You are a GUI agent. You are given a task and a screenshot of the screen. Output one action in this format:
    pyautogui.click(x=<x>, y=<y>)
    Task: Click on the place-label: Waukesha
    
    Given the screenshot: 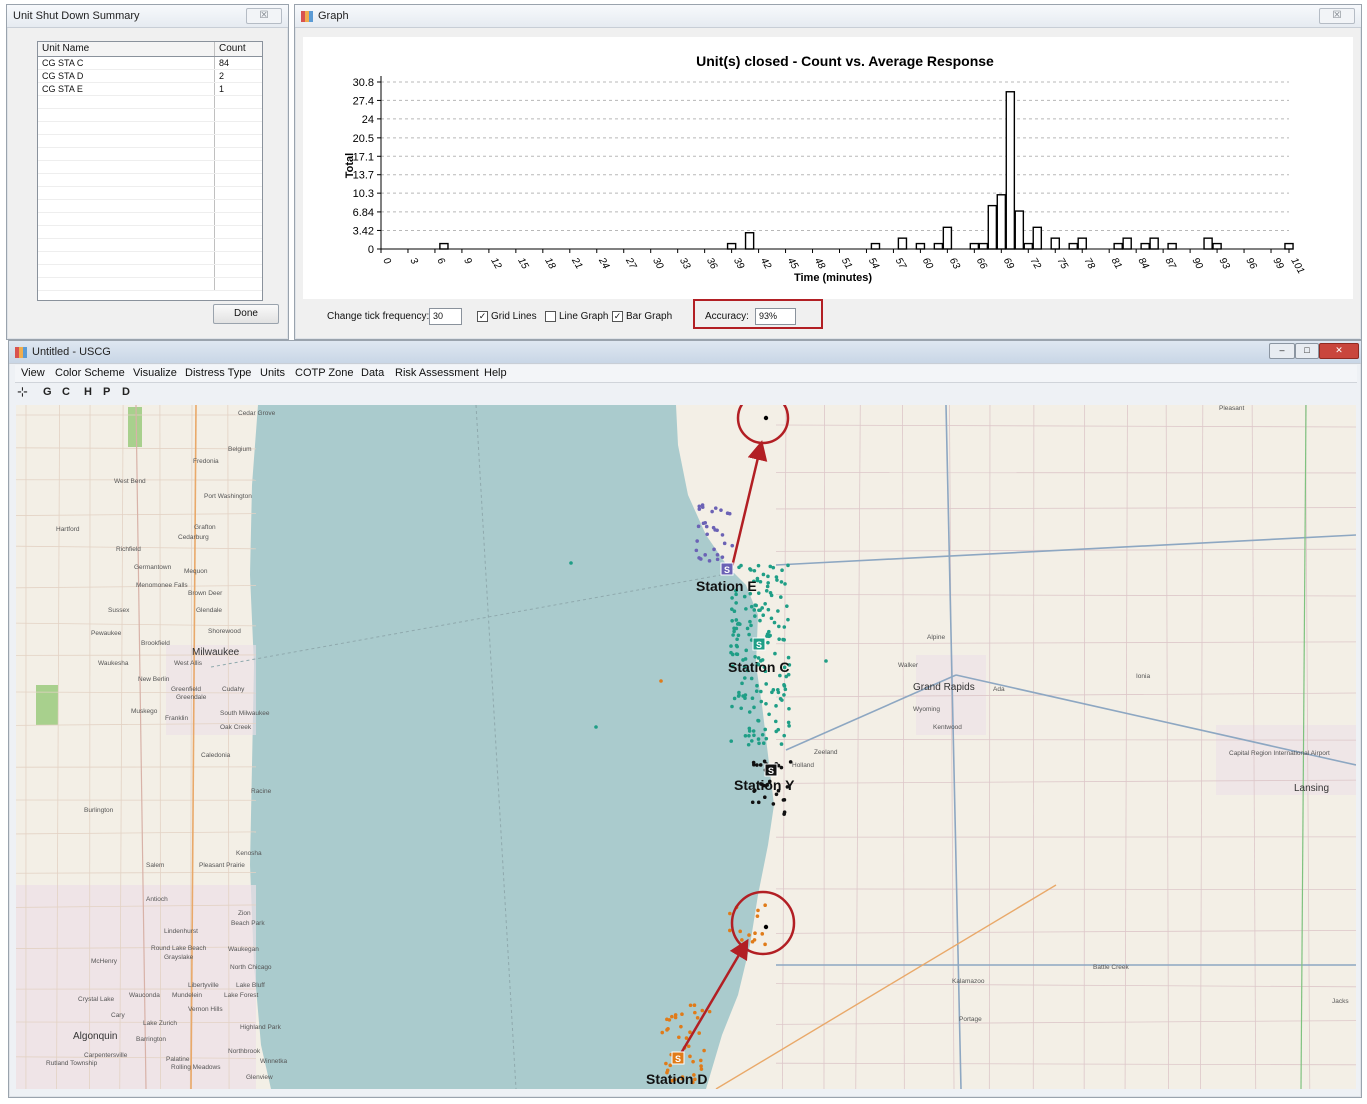 What is the action you would take?
    pyautogui.click(x=113, y=663)
    